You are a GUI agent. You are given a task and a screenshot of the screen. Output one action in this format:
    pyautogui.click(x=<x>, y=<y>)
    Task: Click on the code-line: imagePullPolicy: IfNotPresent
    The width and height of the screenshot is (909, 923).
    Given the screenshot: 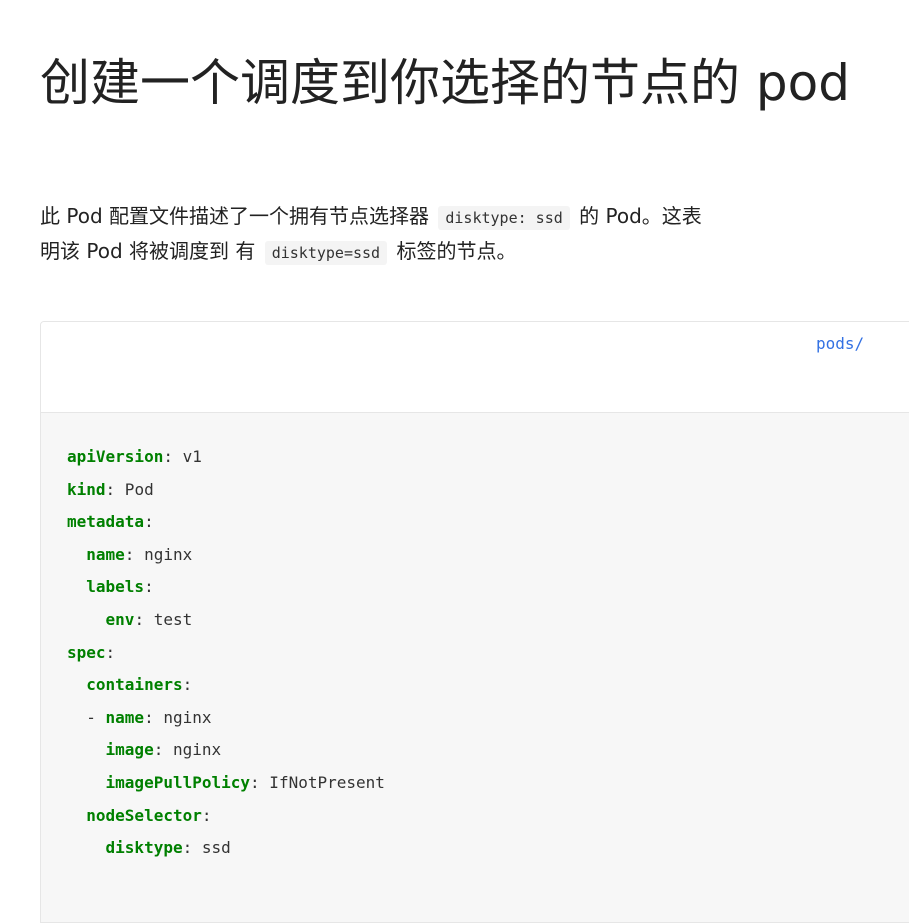 What is the action you would take?
    pyautogui.click(x=226, y=783)
    